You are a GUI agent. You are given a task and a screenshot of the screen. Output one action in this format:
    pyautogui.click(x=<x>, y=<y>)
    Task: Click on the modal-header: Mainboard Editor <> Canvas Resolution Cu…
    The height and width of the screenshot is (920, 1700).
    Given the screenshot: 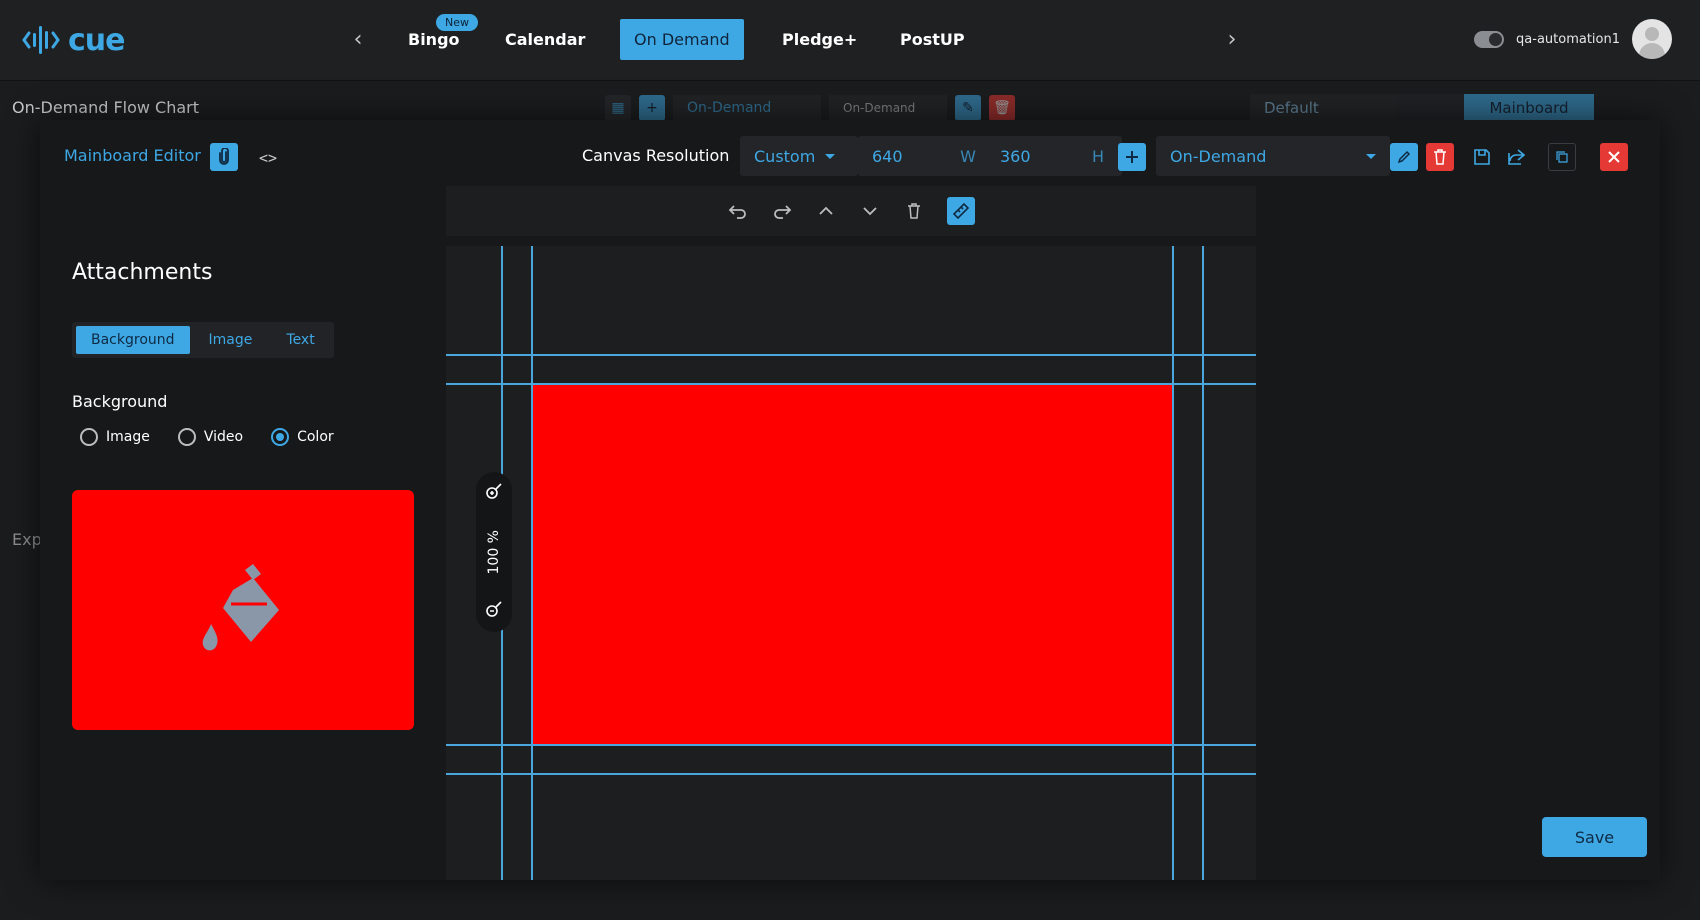 What is the action you would take?
    pyautogui.click(x=850, y=155)
    